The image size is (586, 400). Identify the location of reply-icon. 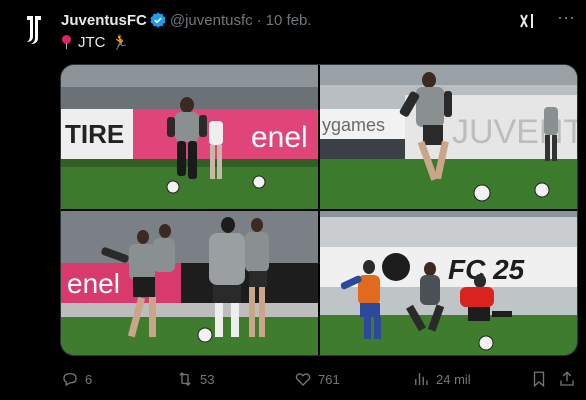
(70, 380).